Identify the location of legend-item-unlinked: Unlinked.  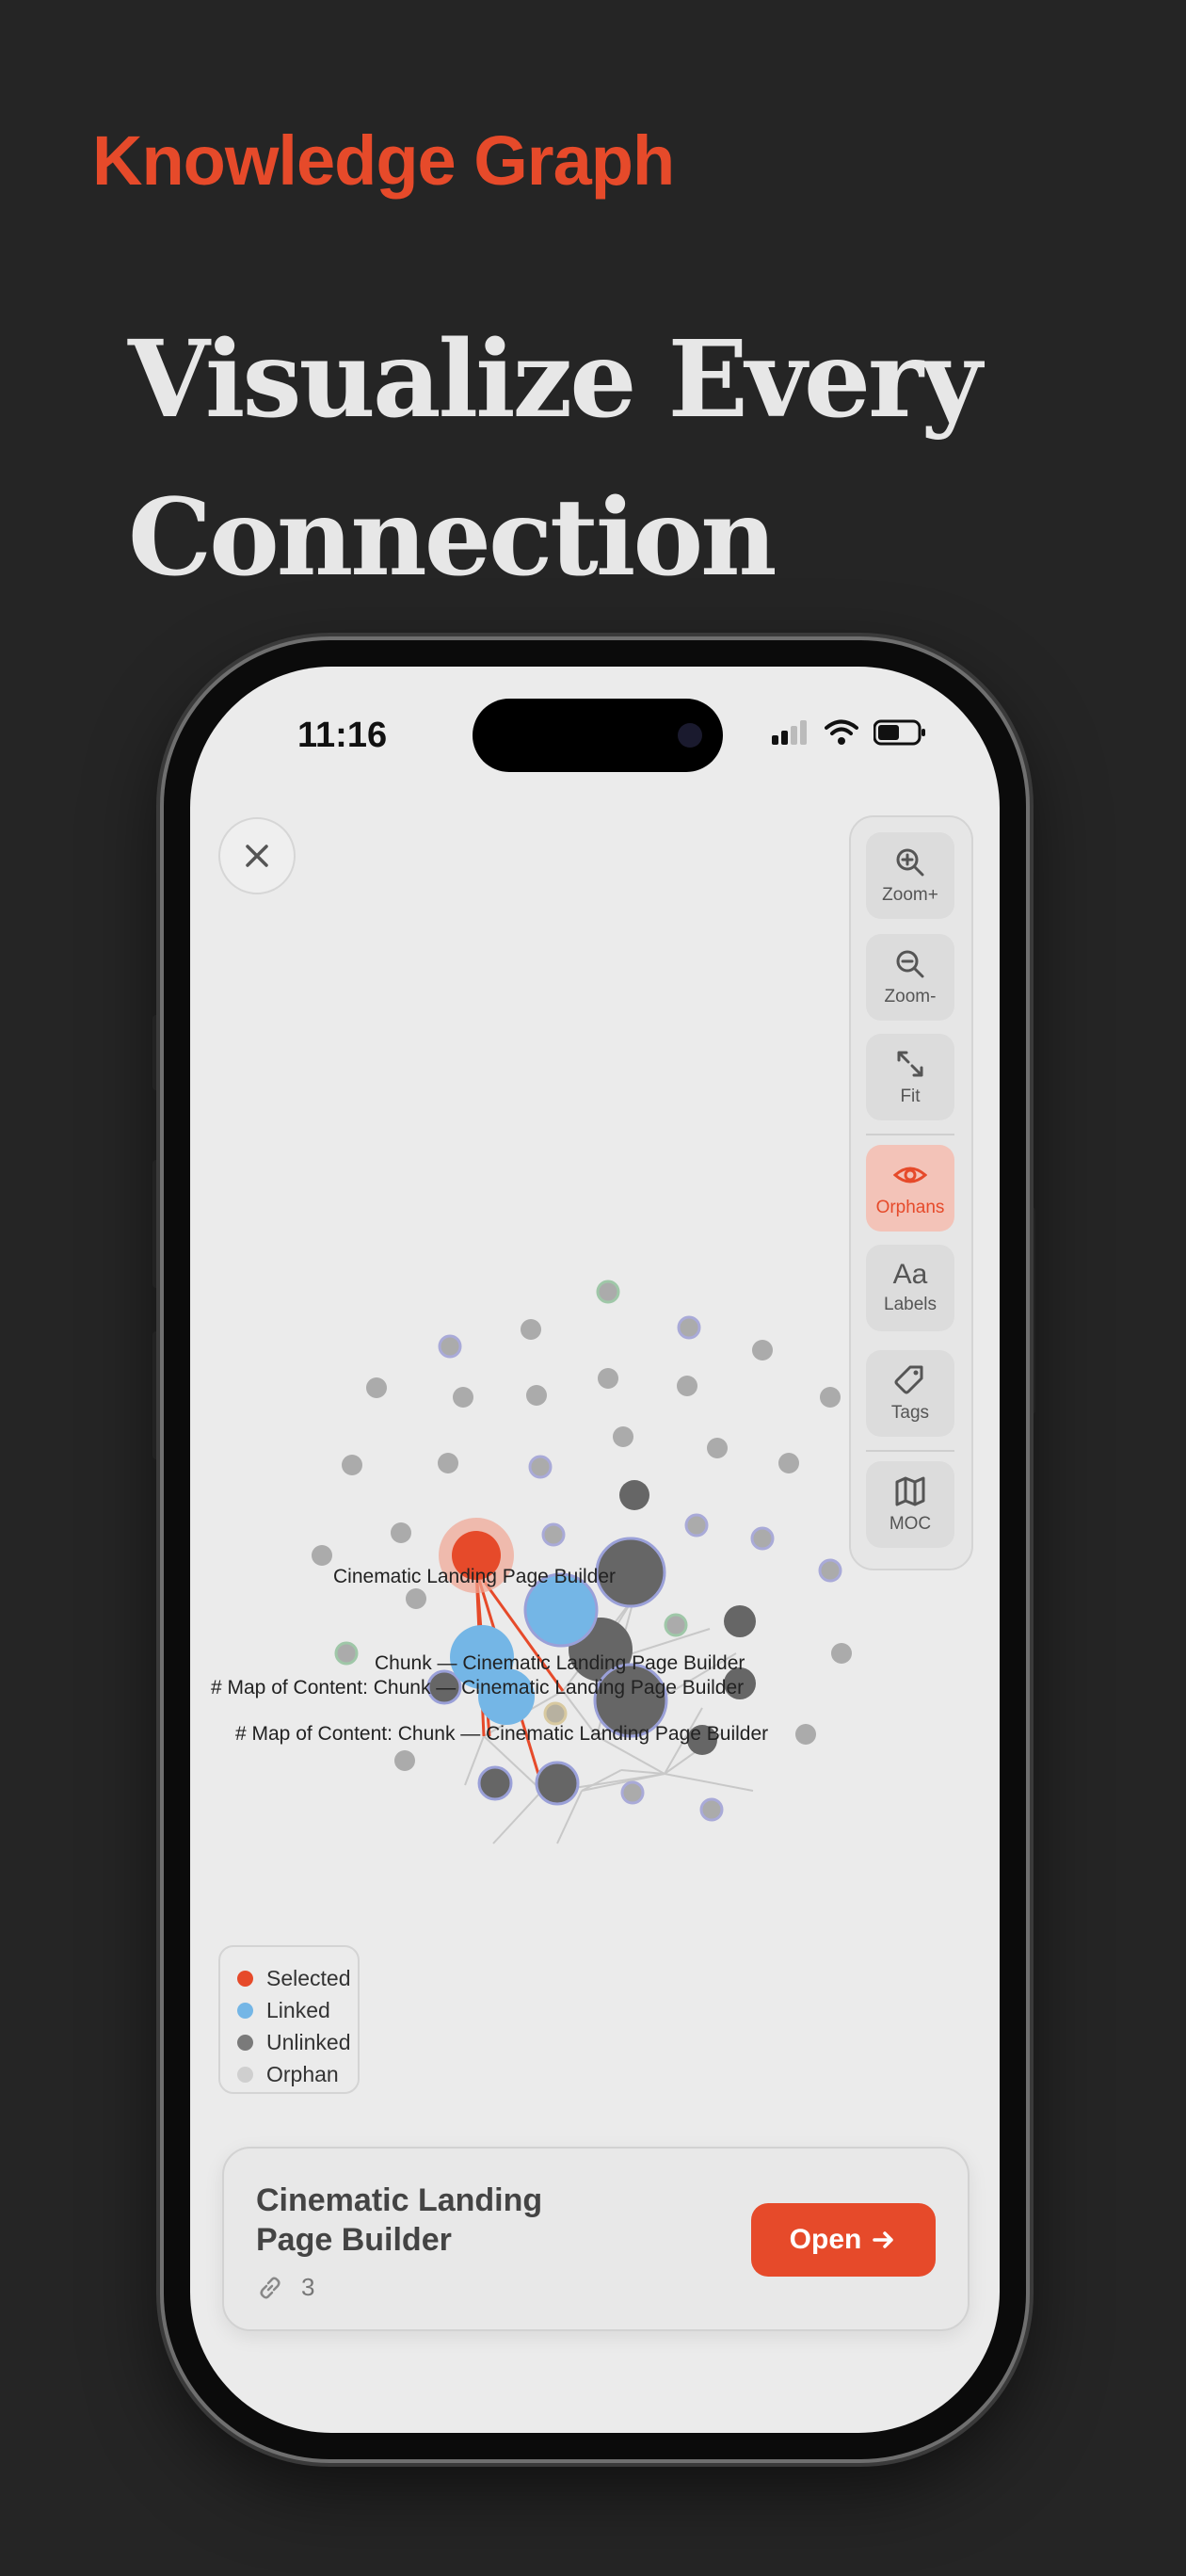
(297, 2042).